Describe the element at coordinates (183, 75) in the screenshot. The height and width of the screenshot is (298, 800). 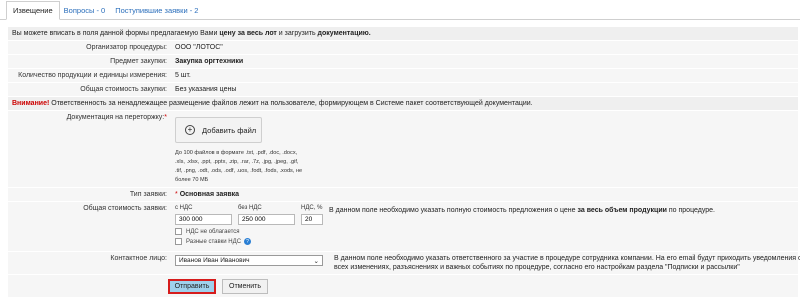
I see `quantity-value: 5 шт.` at that location.